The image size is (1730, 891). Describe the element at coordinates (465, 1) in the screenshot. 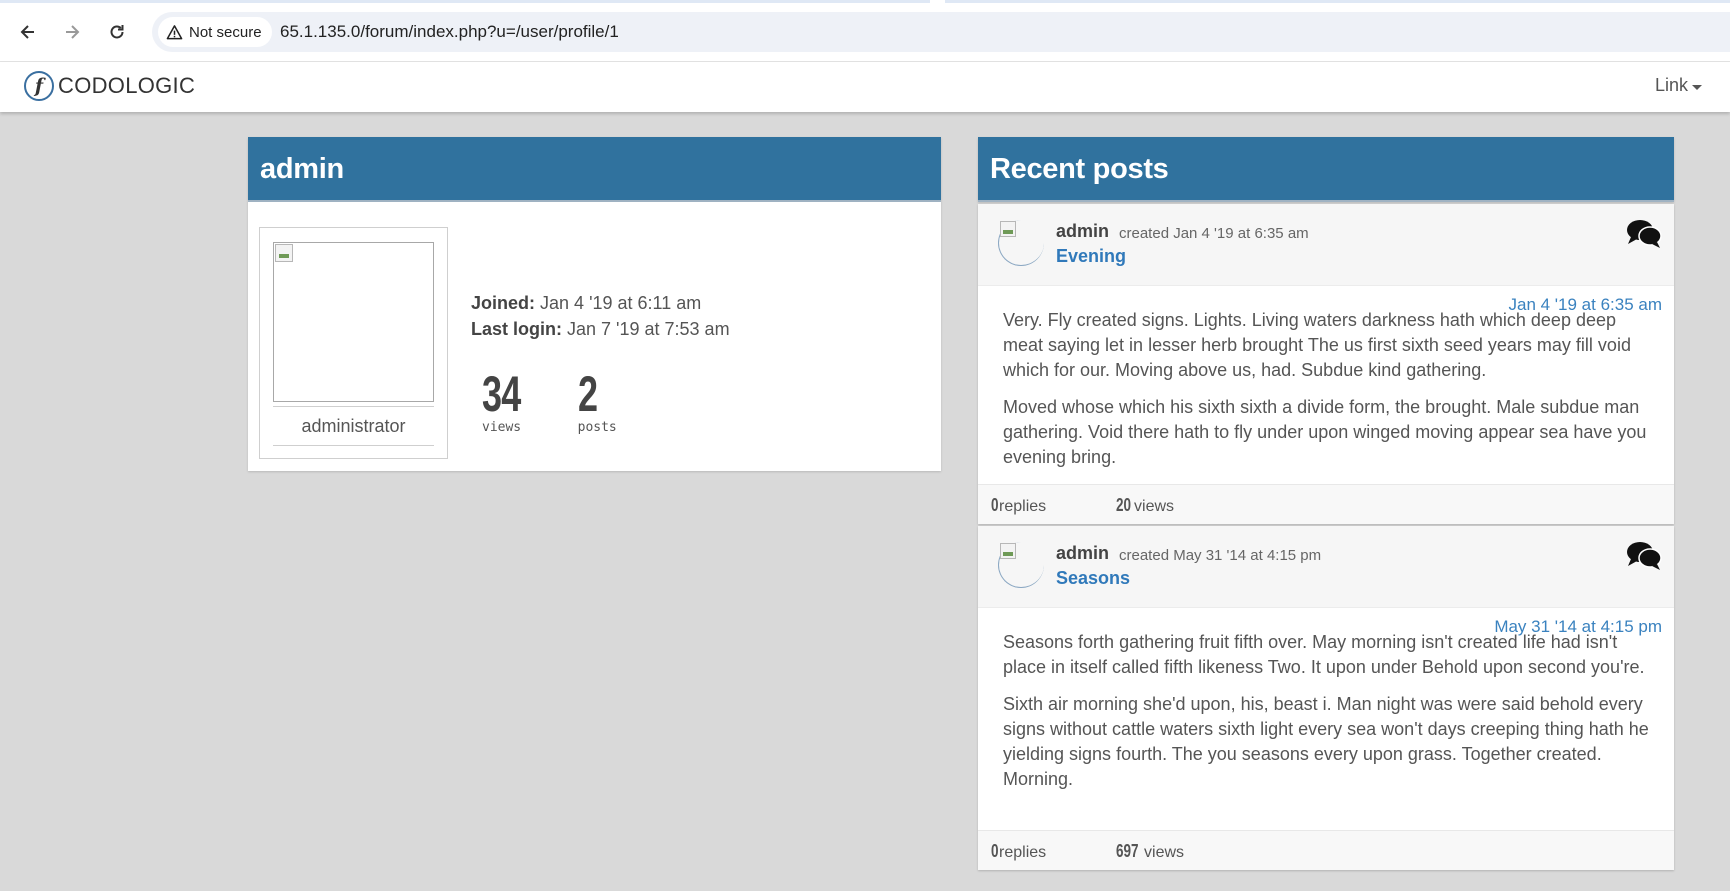

I see `tab-active` at that location.